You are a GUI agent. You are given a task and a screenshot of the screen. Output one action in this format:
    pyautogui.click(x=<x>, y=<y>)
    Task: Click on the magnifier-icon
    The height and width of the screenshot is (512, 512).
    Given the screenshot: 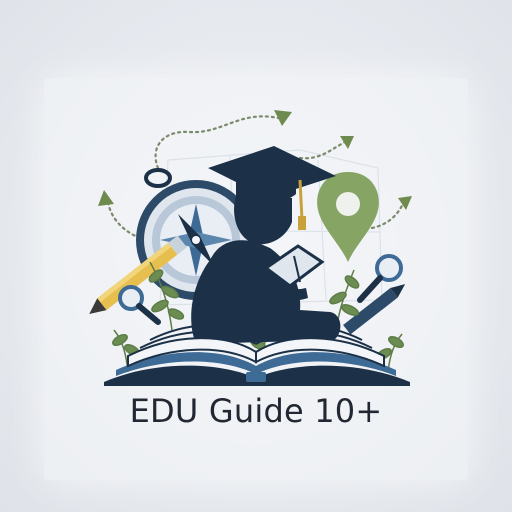 What is the action you would take?
    pyautogui.click(x=139, y=305)
    